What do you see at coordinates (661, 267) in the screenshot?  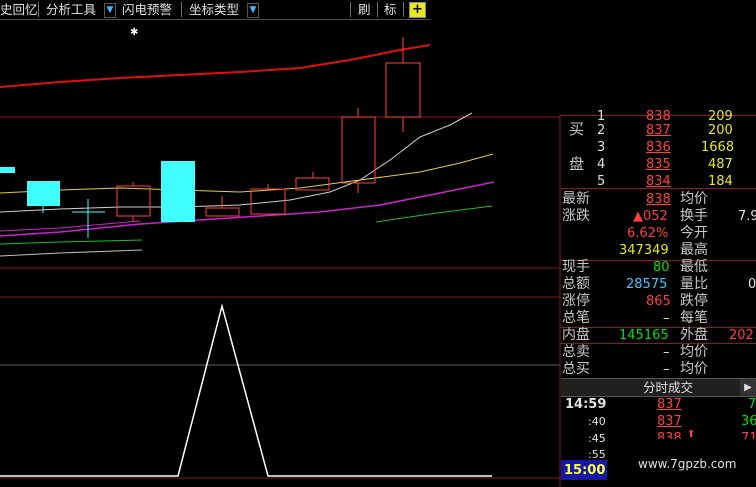 I see `current-hand-value: 80` at bounding box center [661, 267].